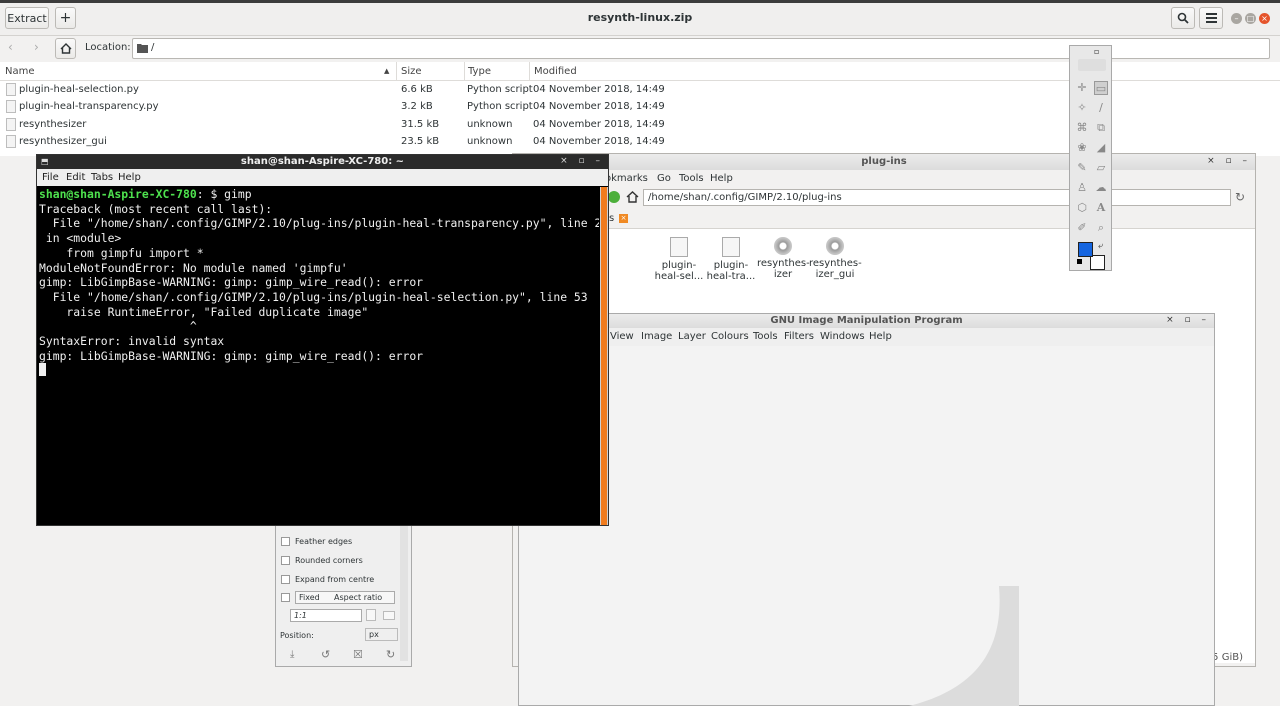 Image resolution: width=1280 pixels, height=706 pixels. What do you see at coordinates (156, 208) in the screenshot?
I see `output-line: Traceback (most recent call last):` at bounding box center [156, 208].